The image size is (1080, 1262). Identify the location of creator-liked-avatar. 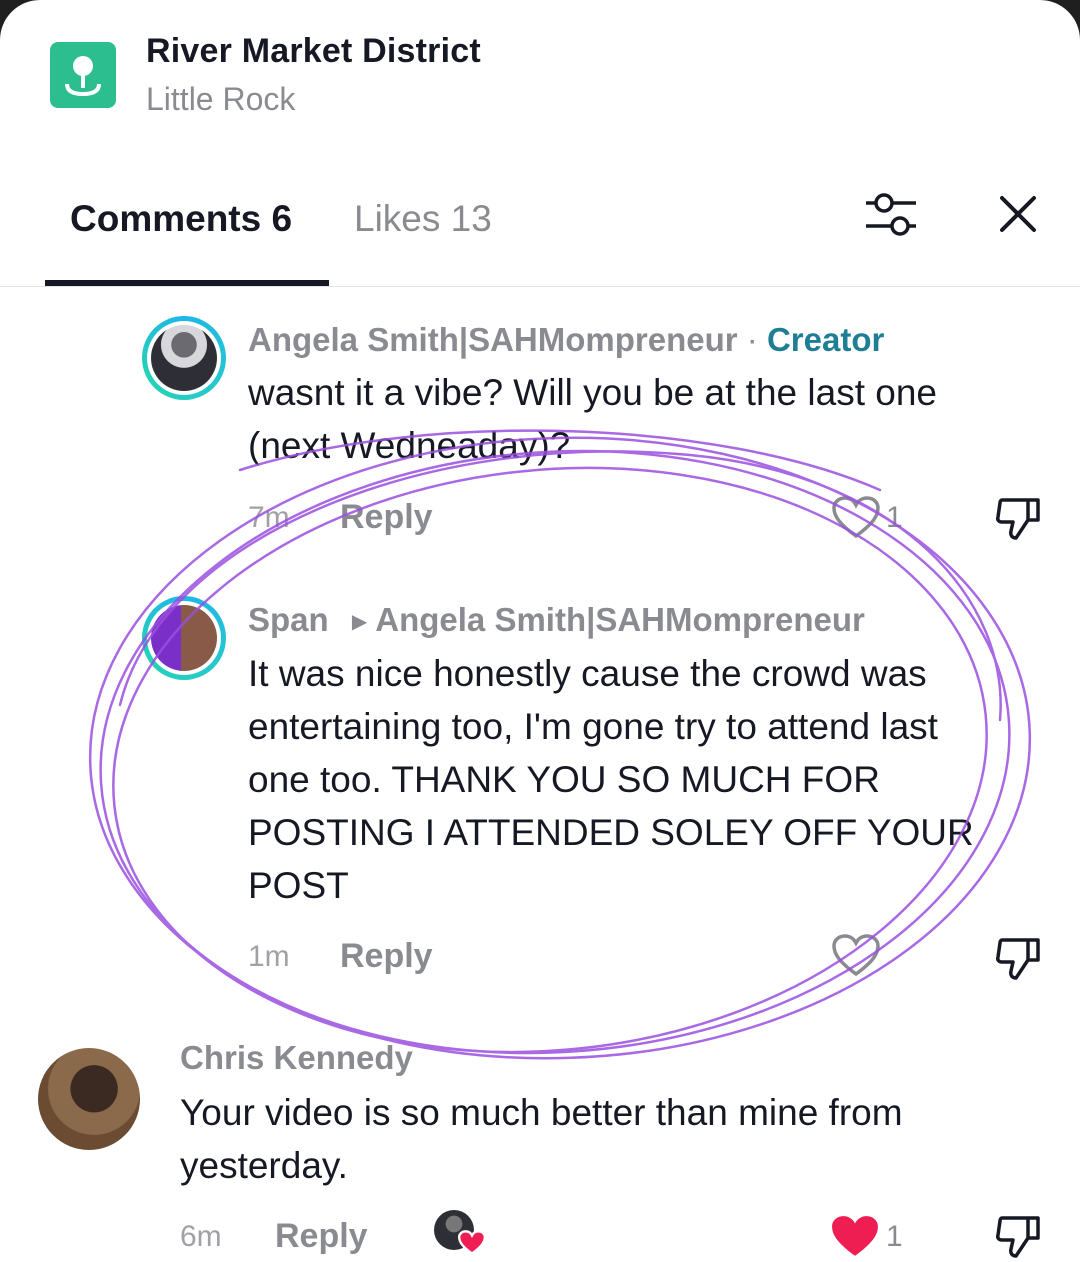
(461, 1235).